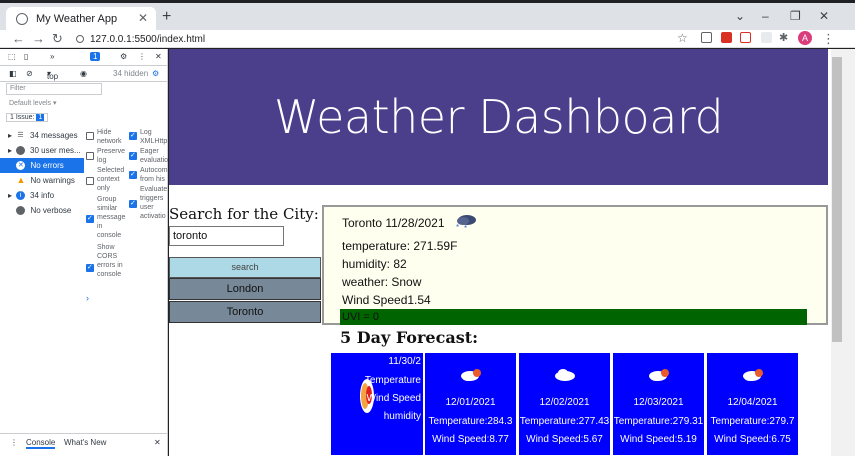 The width and height of the screenshot is (855, 456). Describe the element at coordinates (22, 18) in the screenshot. I see `globe-icon` at that location.